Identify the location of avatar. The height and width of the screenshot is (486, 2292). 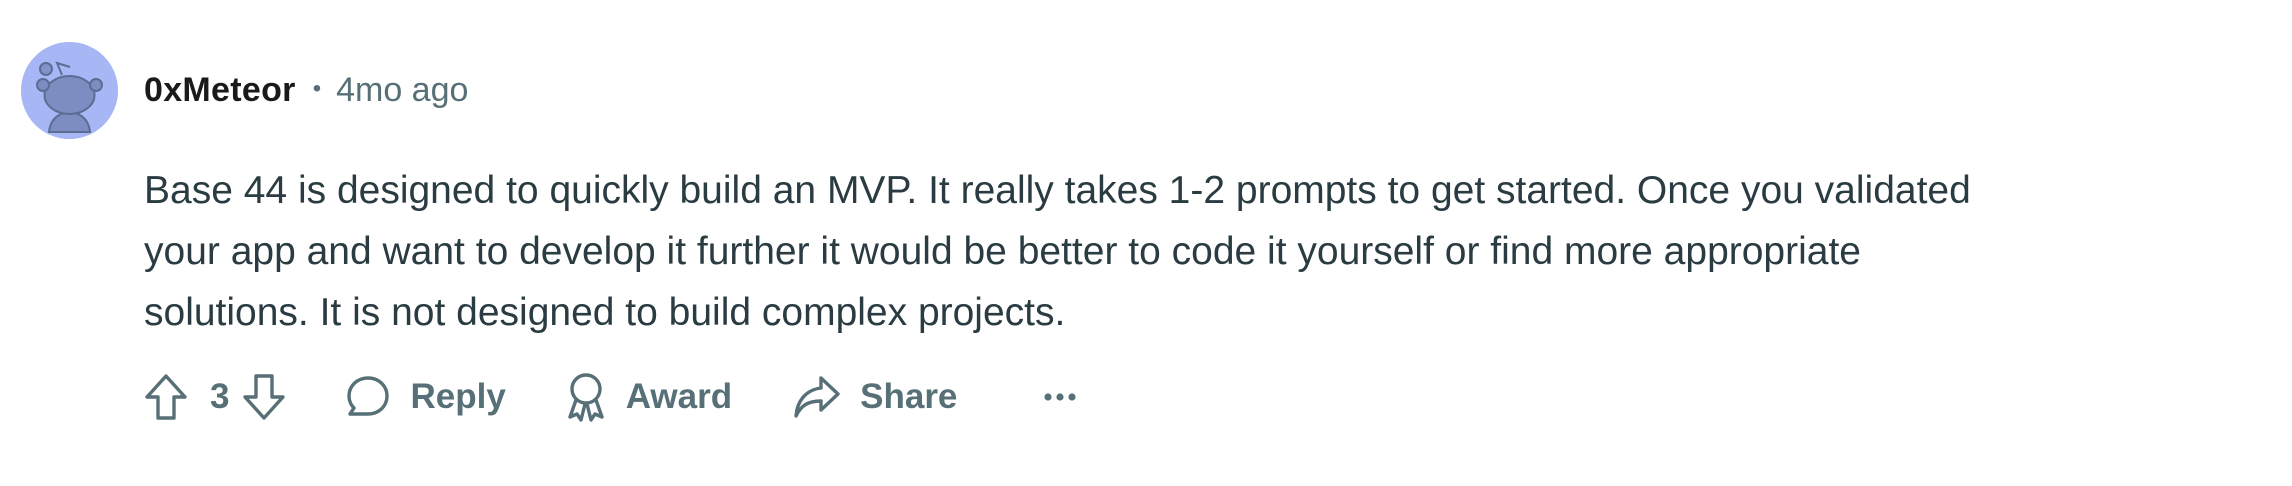
(69, 90).